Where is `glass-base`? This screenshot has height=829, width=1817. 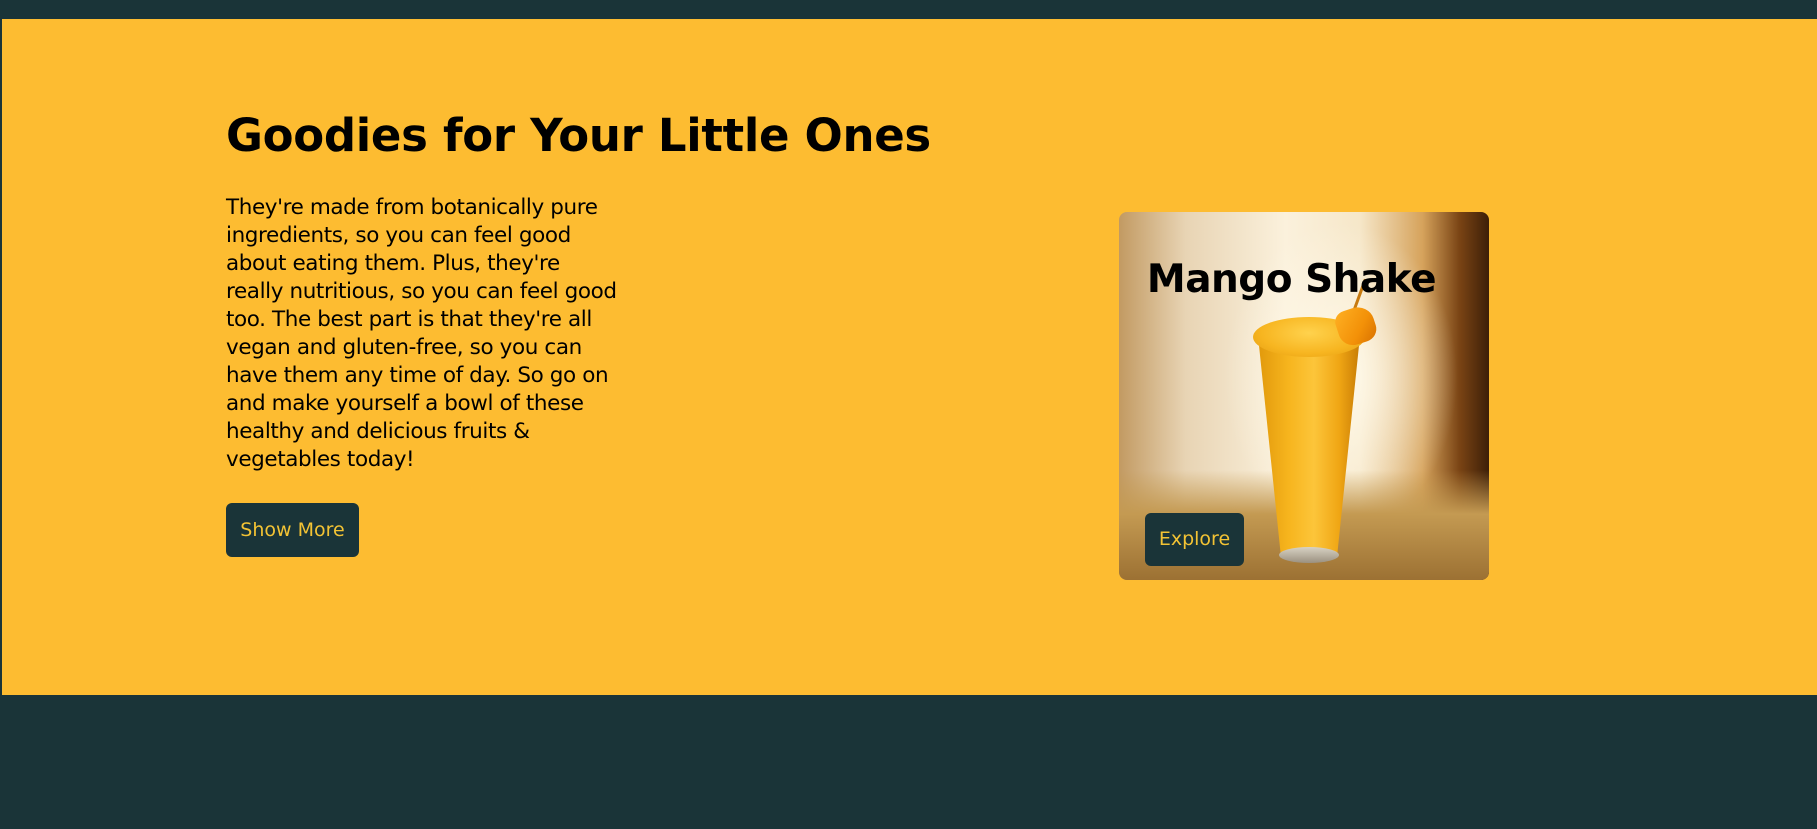 glass-base is located at coordinates (1309, 555).